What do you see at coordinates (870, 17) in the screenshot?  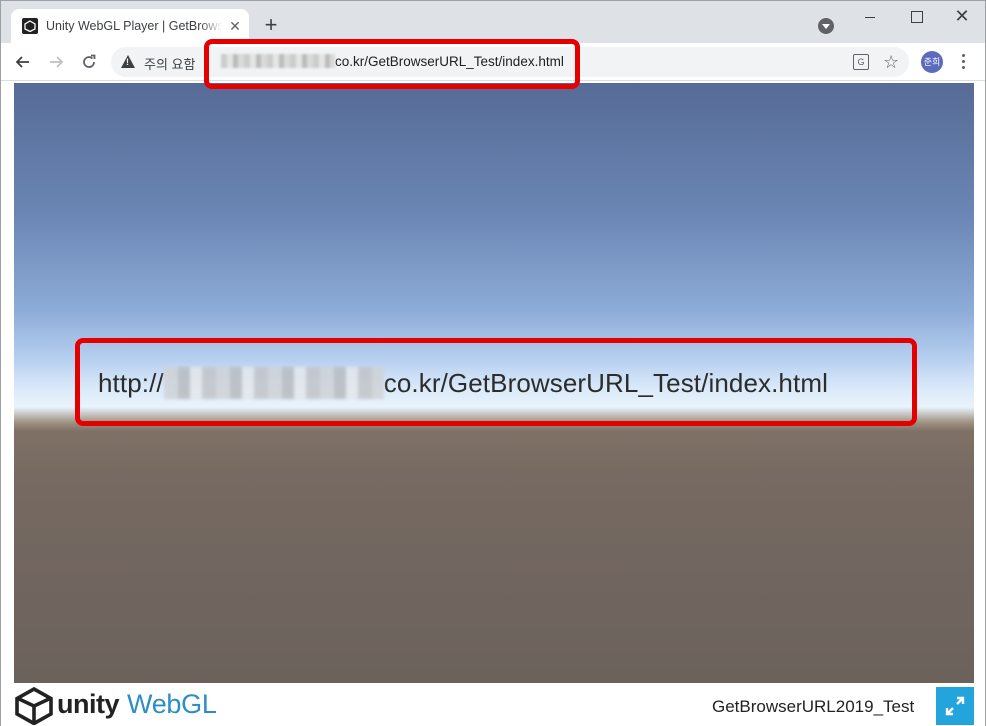 I see `minimize-button` at bounding box center [870, 17].